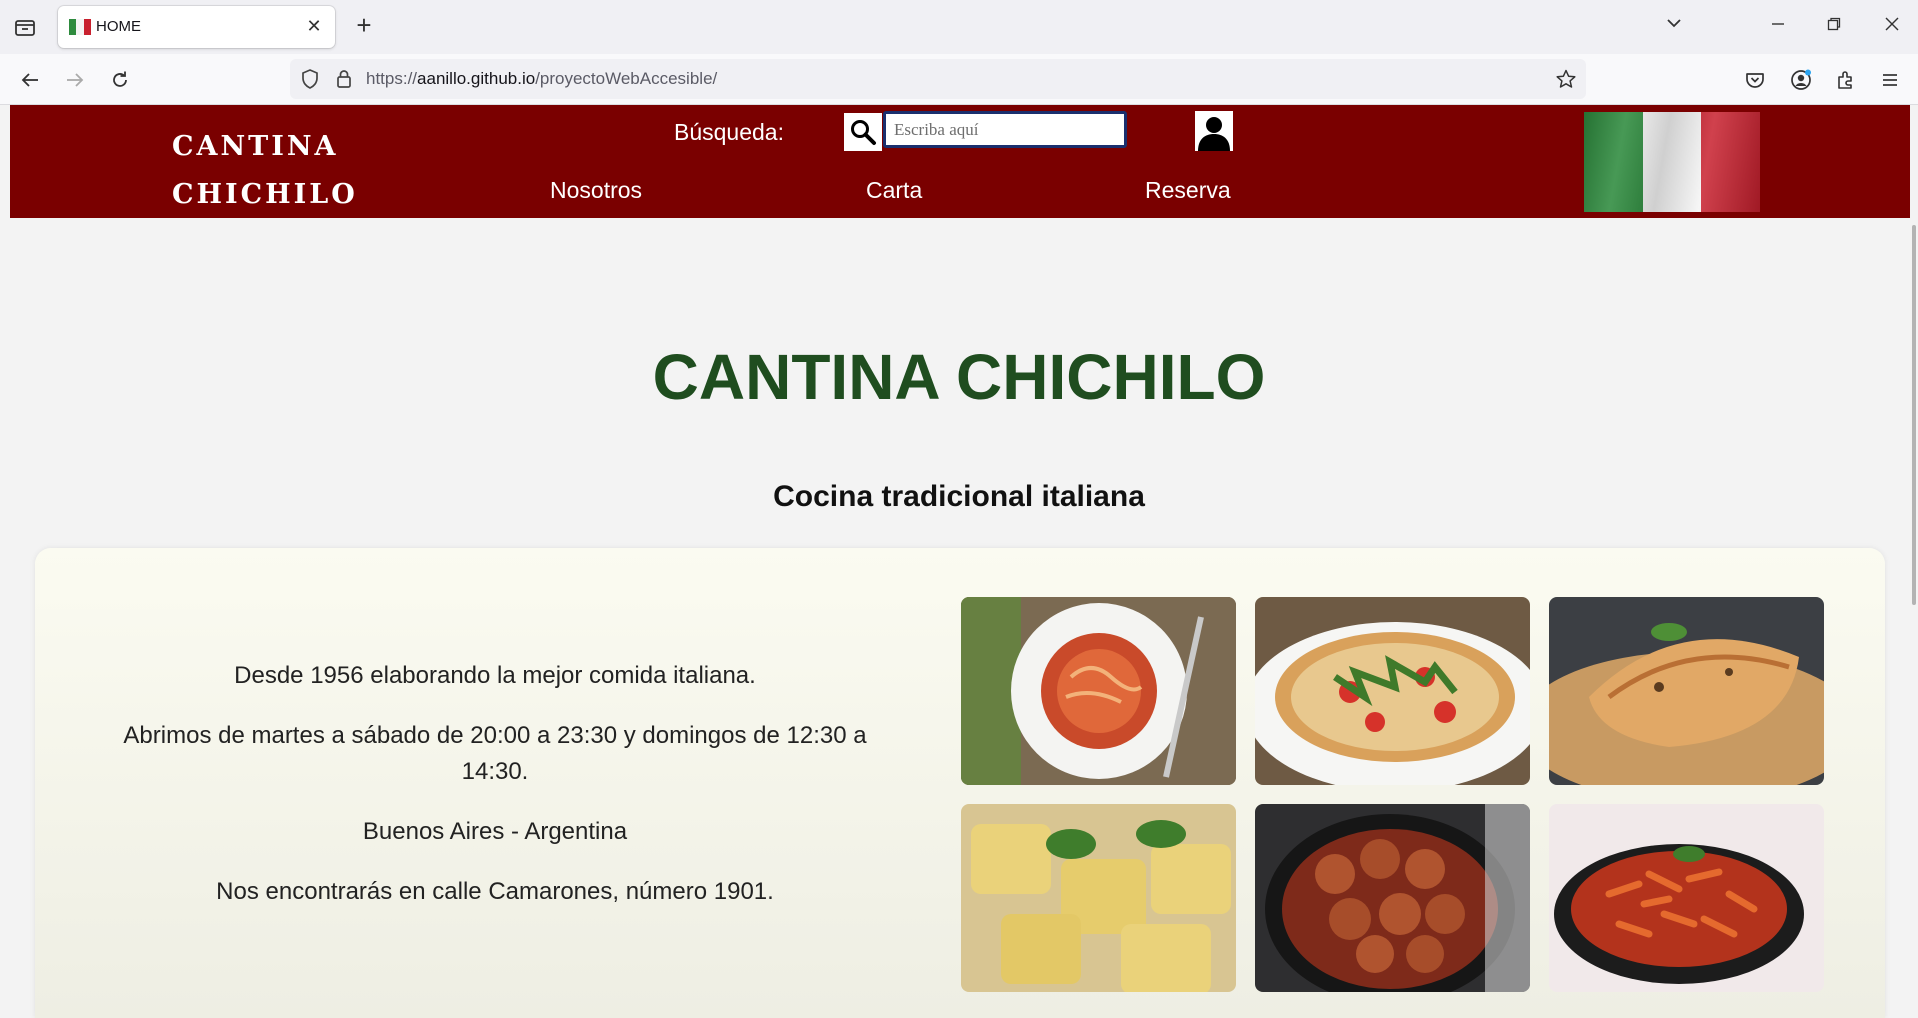 This screenshot has height=1018, width=1918. What do you see at coordinates (1890, 80) in the screenshot?
I see `menu-icon` at bounding box center [1890, 80].